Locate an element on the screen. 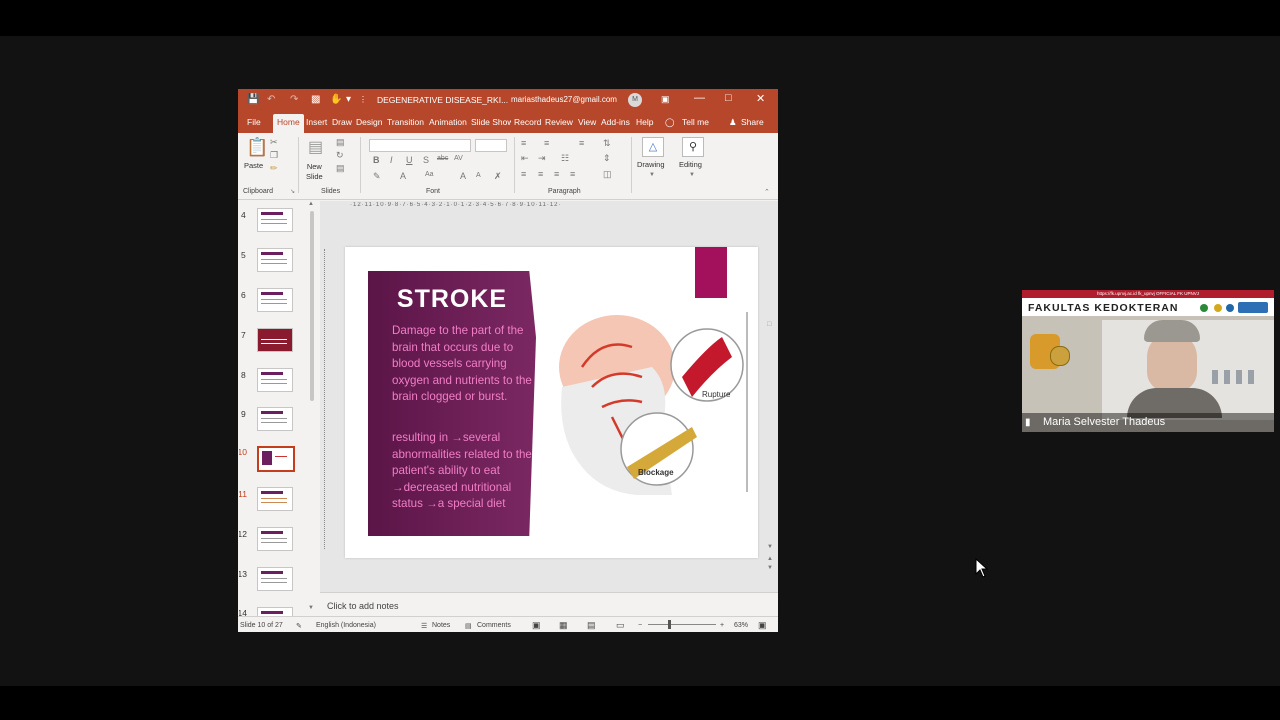 The height and width of the screenshot is (720, 1280). redo-icon: ↷ is located at coordinates (294, 99).